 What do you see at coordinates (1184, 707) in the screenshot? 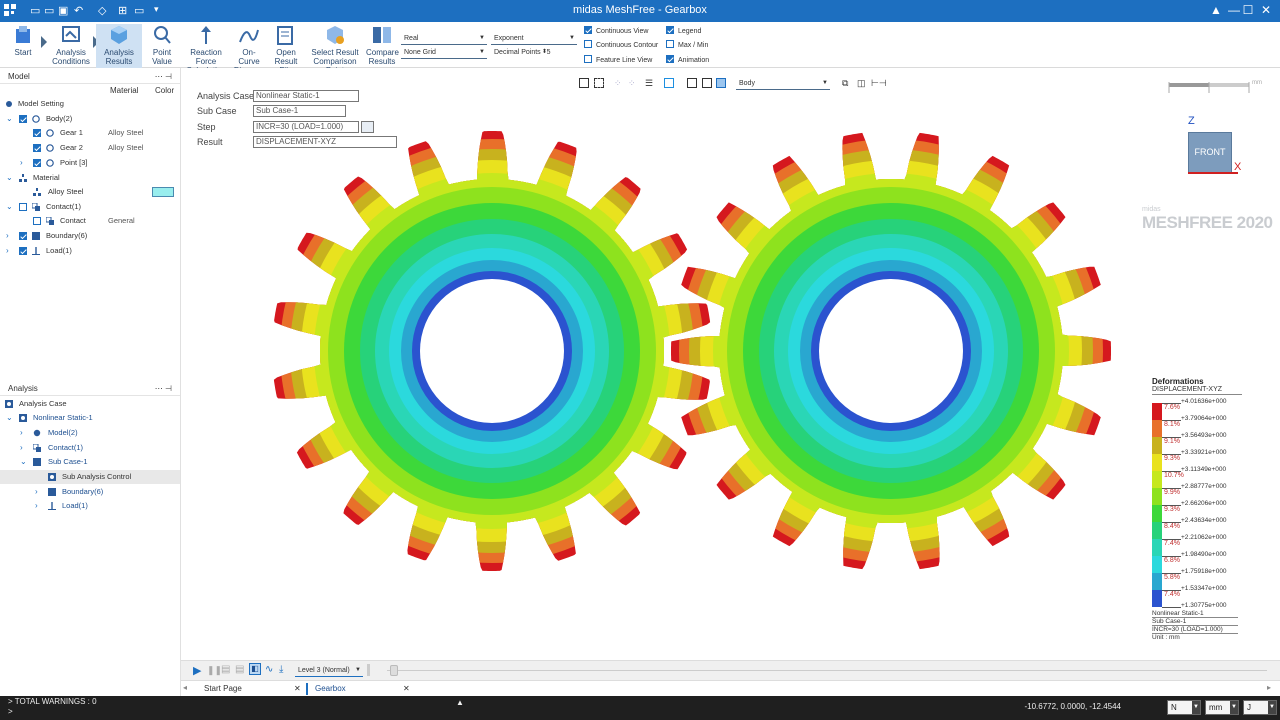
I see `force-unit-select: N ▼` at bounding box center [1184, 707].